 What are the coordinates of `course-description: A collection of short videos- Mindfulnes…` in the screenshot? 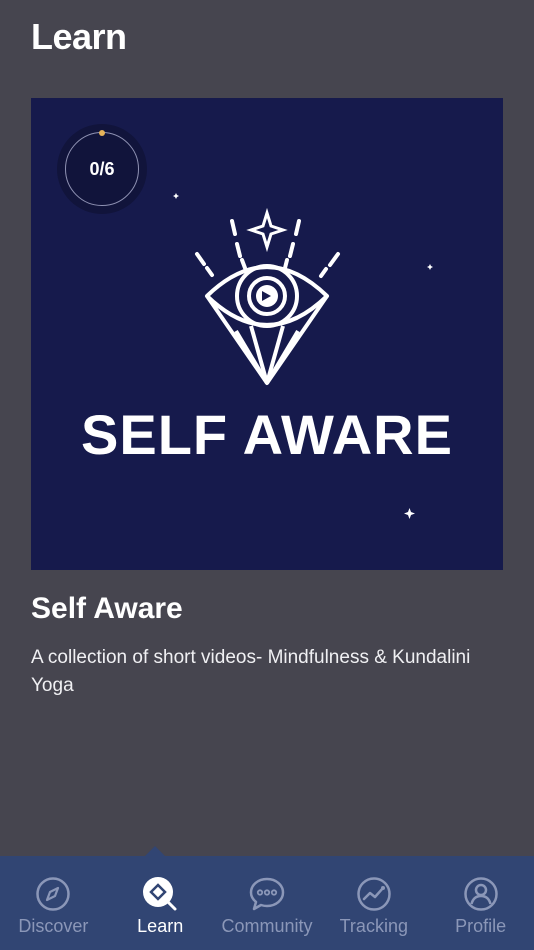 It's located at (251, 671).